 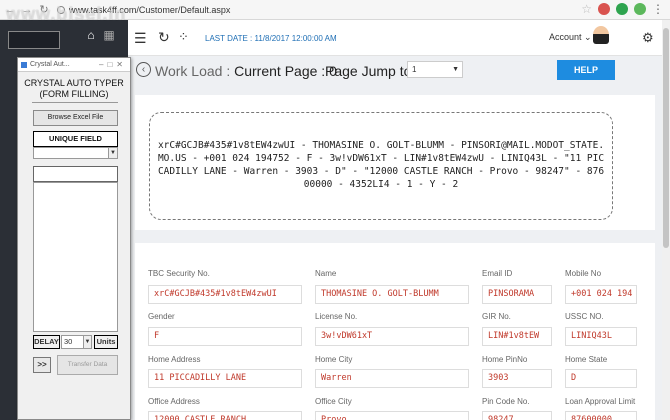 What do you see at coordinates (570, 37) in the screenshot?
I see `account-menu: Account ⌄` at bounding box center [570, 37].